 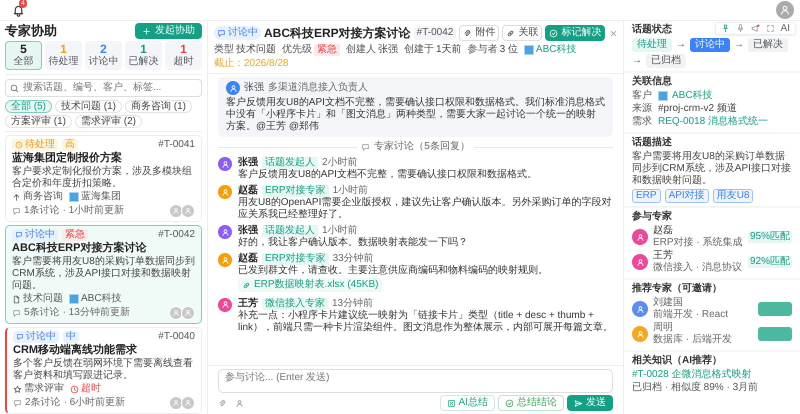 What do you see at coordinates (256, 50) in the screenshot?
I see `meta-value: 技术问题` at bounding box center [256, 50].